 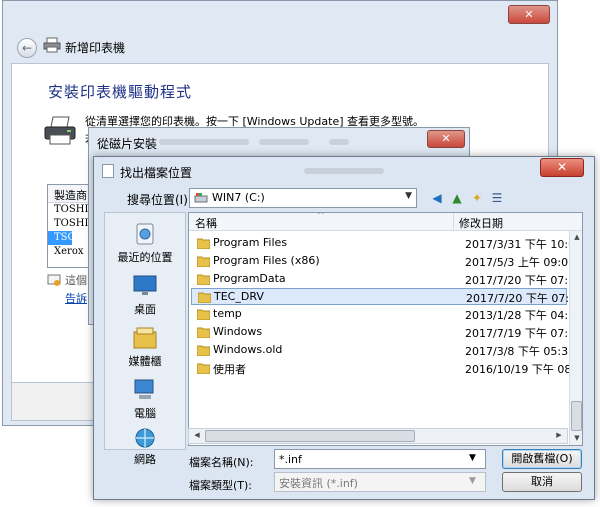 I want to click on up-folder-icon: ▲, so click(x=457, y=198).